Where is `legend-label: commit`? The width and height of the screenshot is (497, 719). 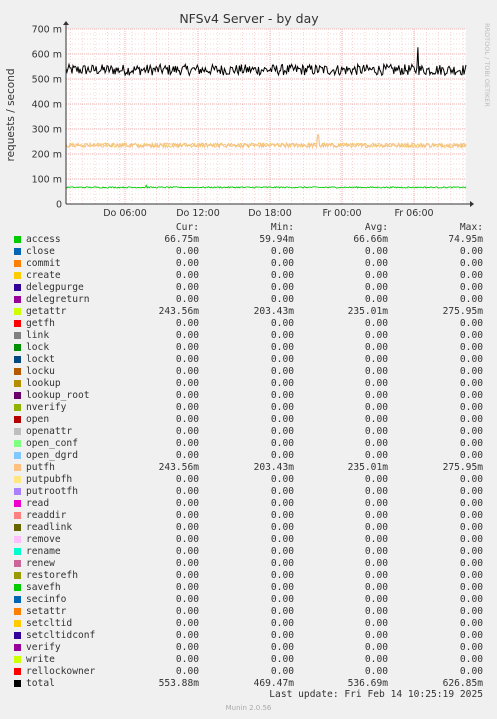 legend-label: commit is located at coordinates (43, 263).